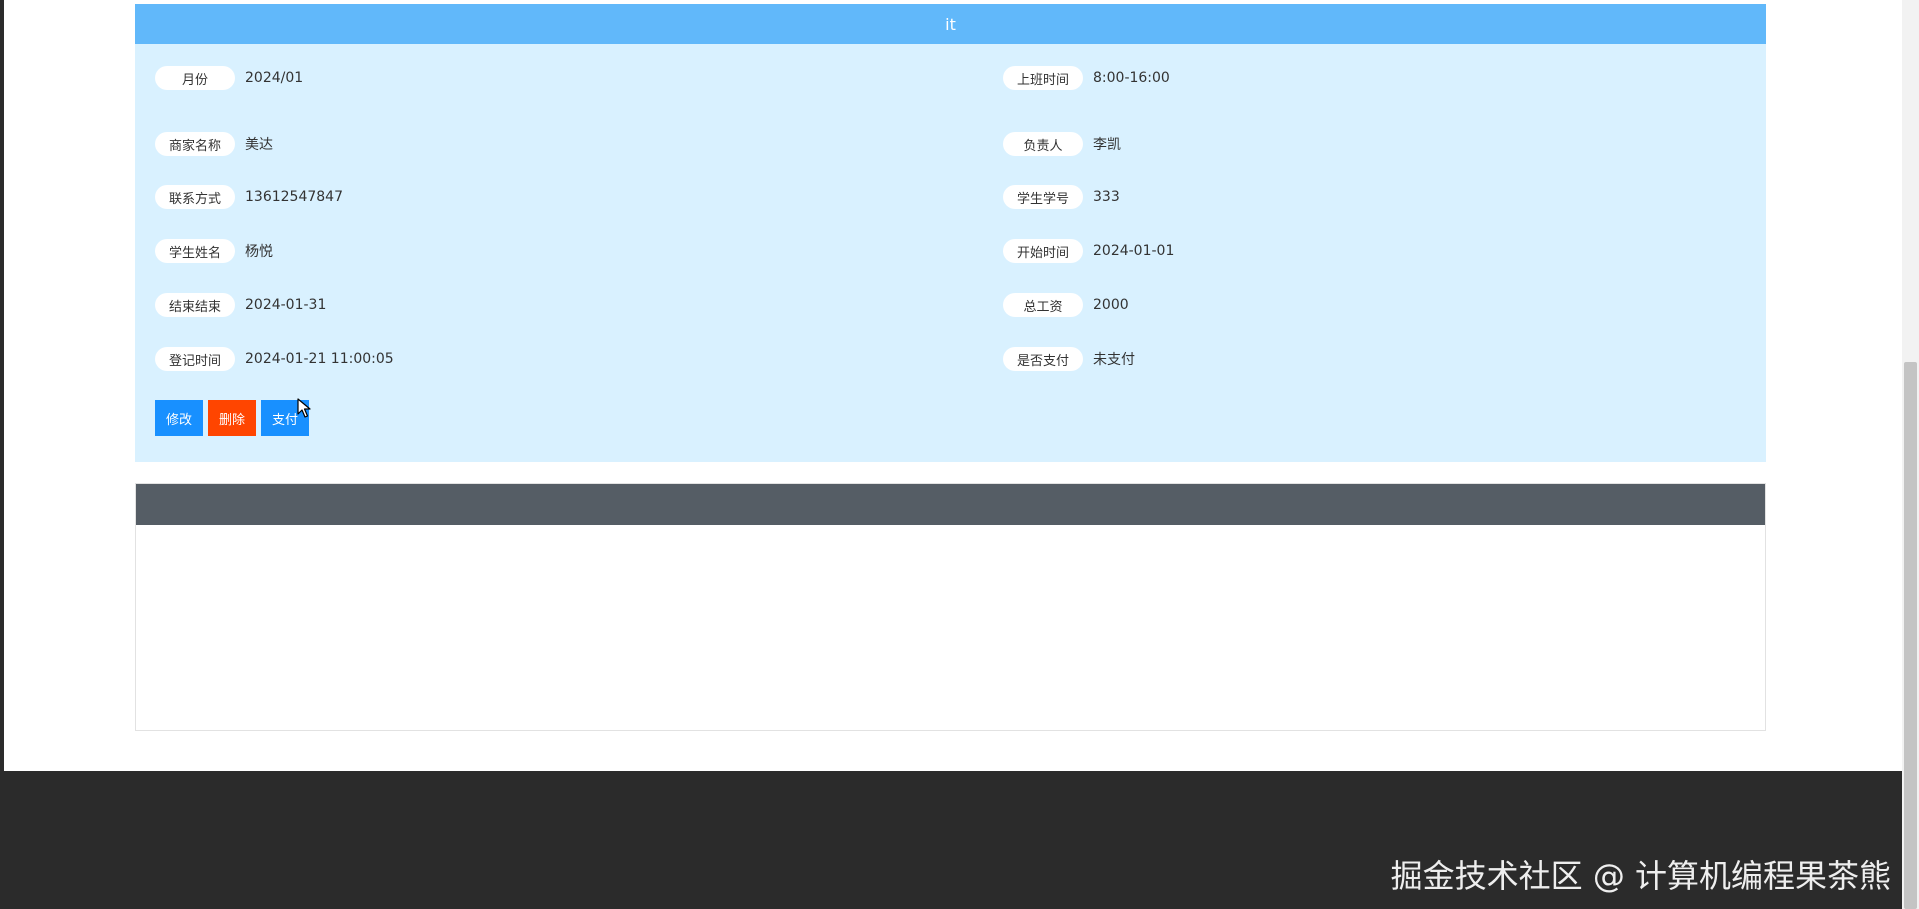 The width and height of the screenshot is (1919, 909). I want to click on field-contact: 联系方式 13612547847, so click(249, 197).